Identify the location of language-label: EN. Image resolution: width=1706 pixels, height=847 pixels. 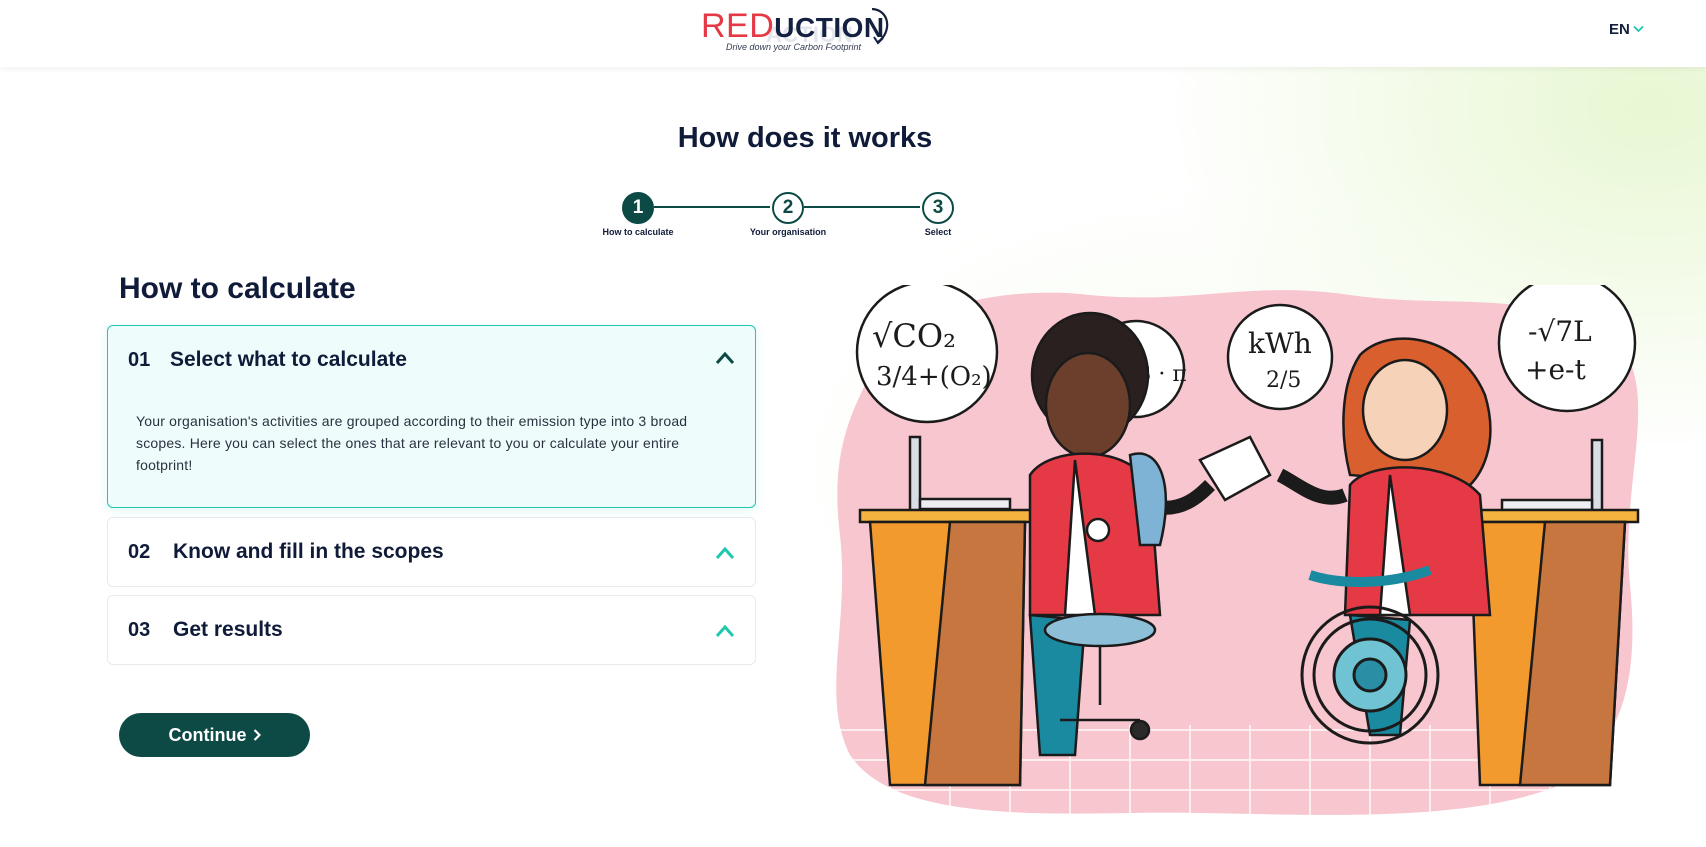
(1619, 29).